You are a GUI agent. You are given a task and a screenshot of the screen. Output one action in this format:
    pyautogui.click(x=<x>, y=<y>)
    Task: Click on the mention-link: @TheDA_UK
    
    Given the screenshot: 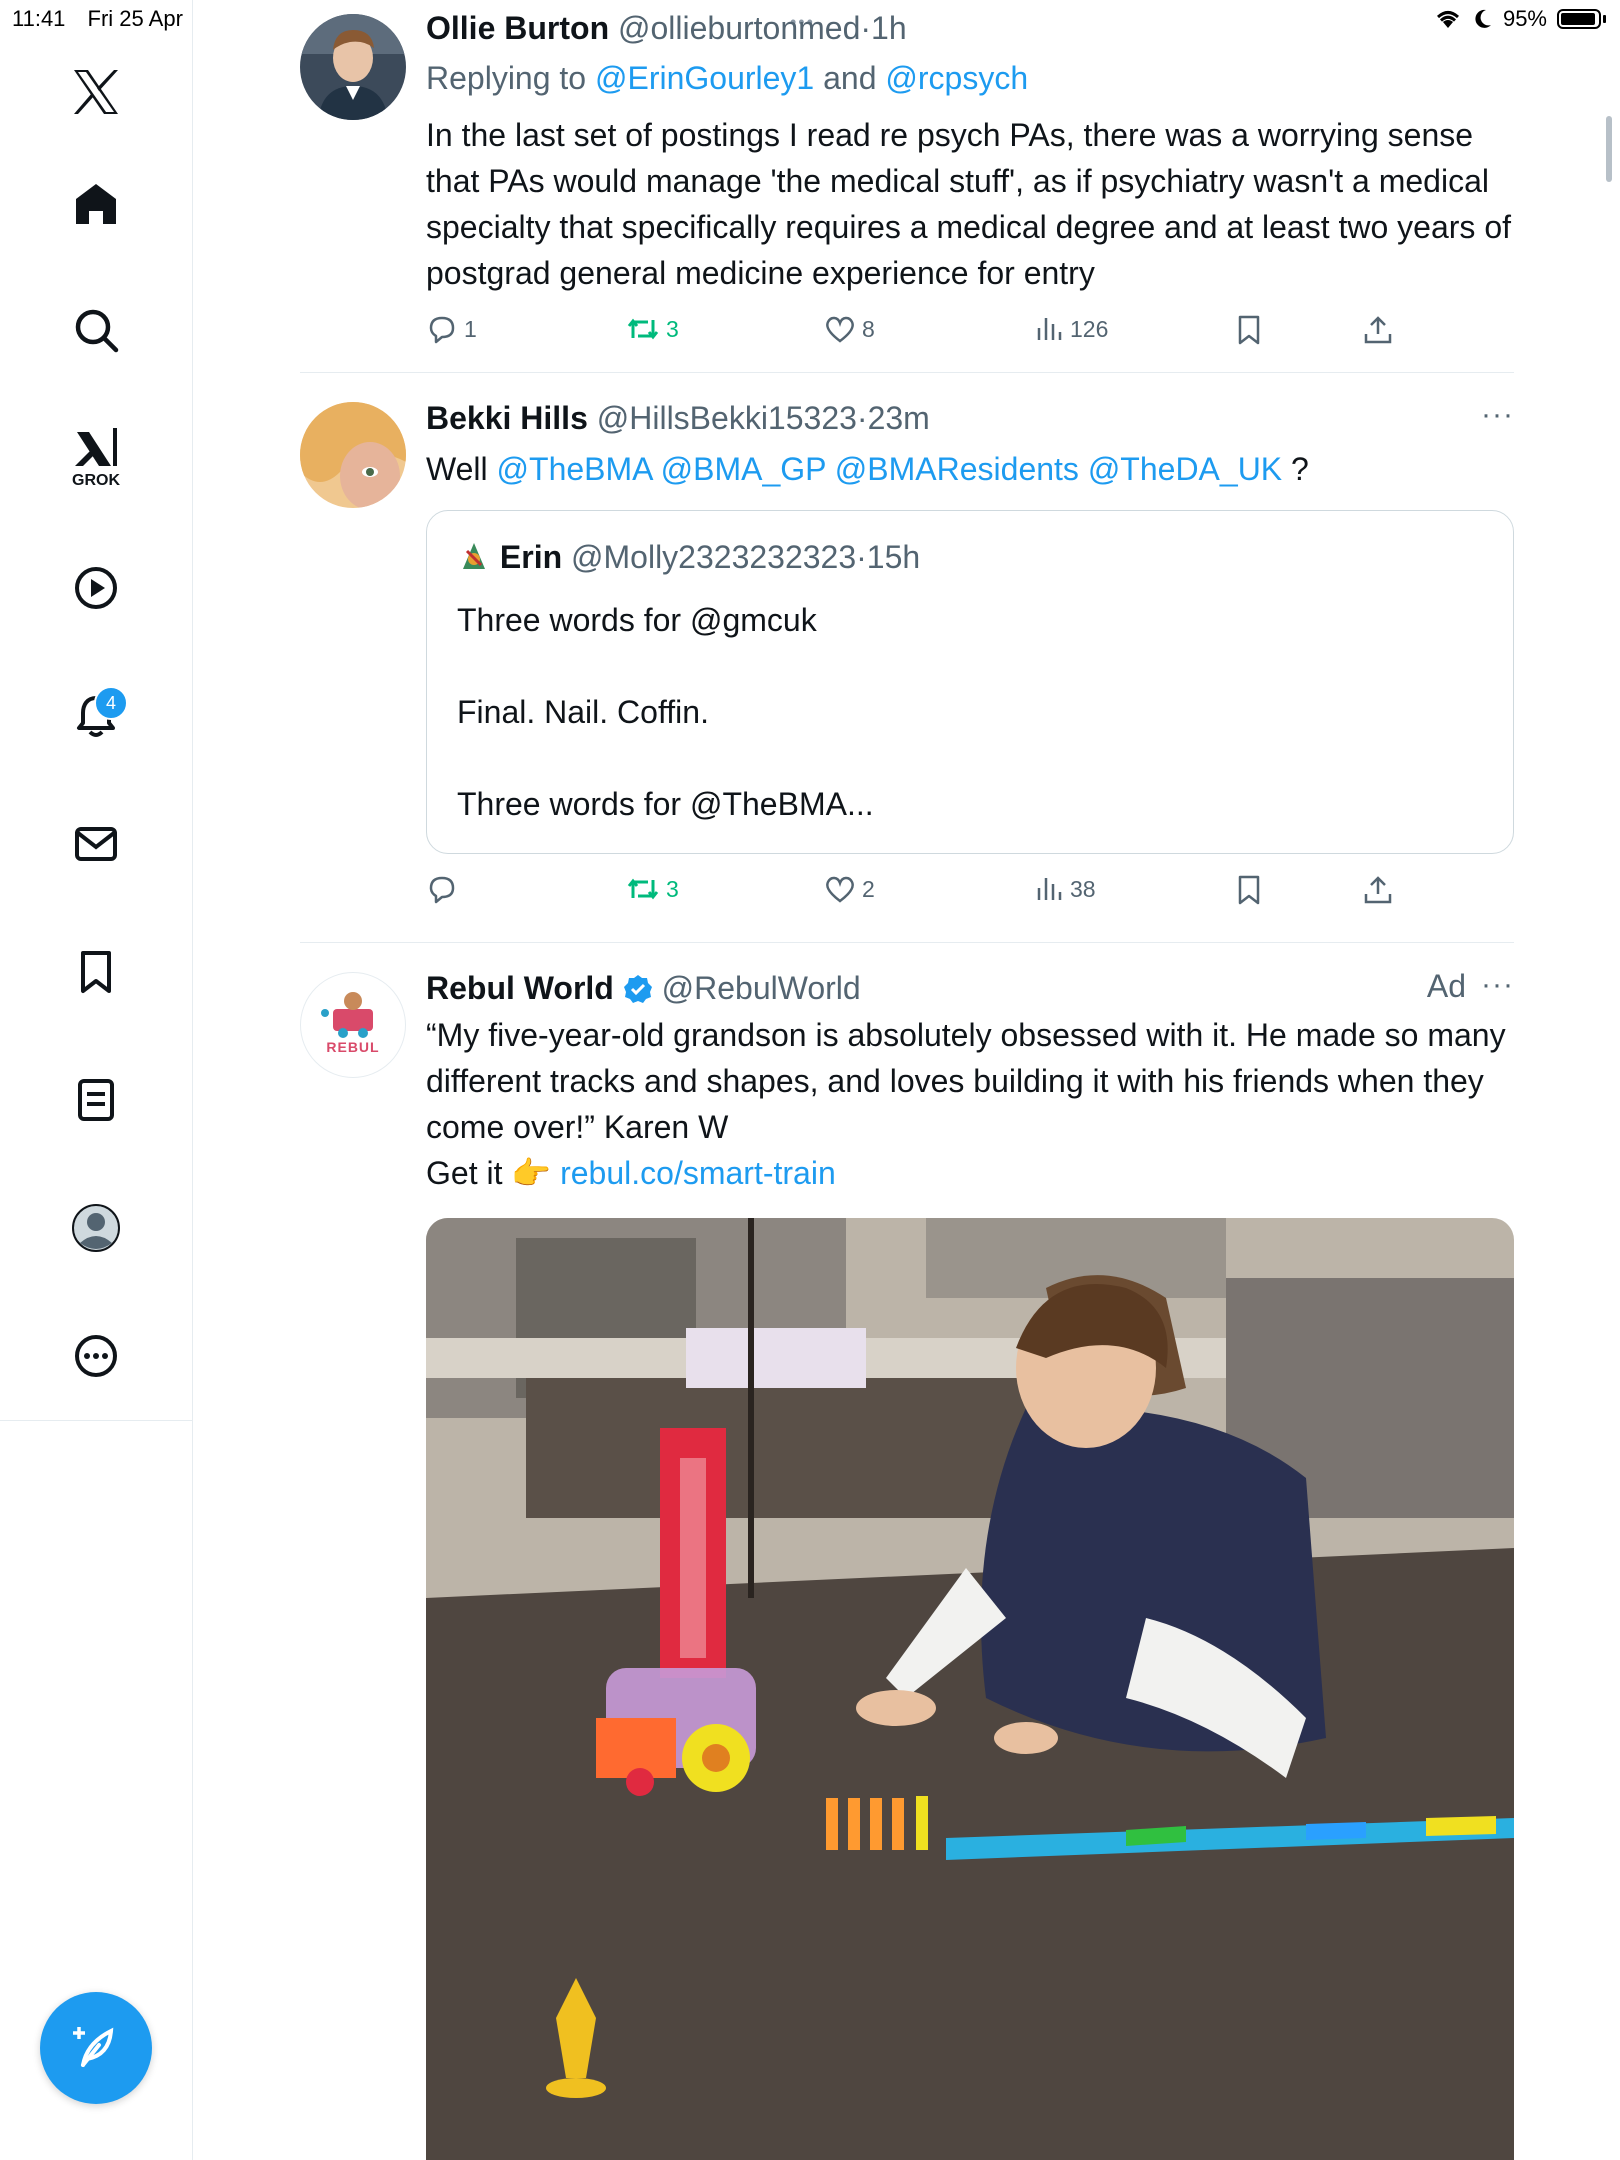 What is the action you would take?
    pyautogui.click(x=1185, y=469)
    